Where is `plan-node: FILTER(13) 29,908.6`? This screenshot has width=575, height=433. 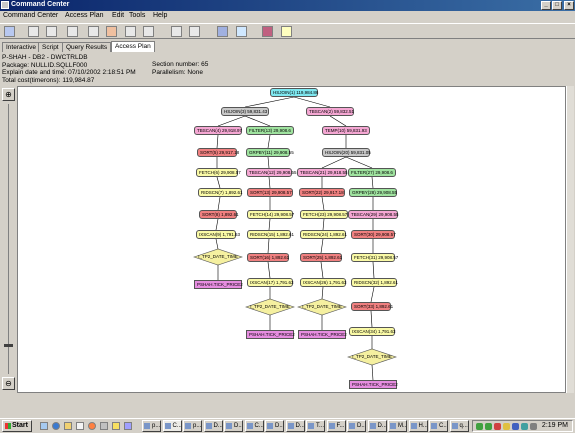 plan-node: FILTER(13) 29,908.6 is located at coordinates (270, 130).